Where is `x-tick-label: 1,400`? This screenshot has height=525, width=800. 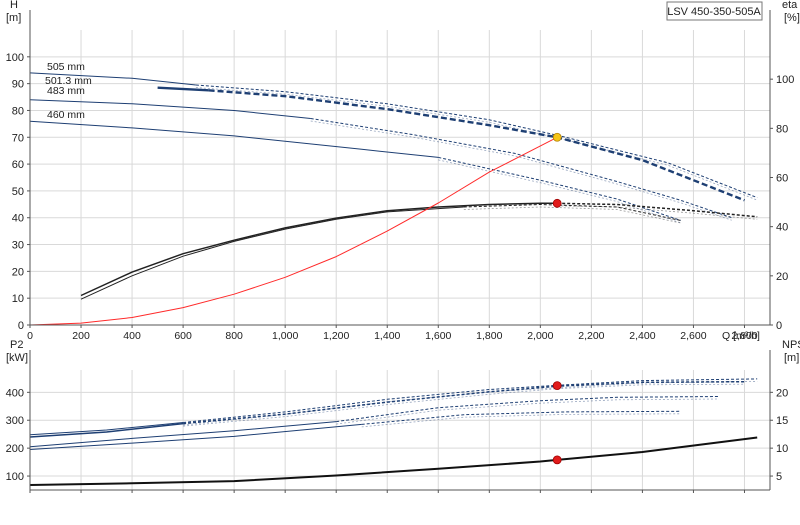 x-tick-label: 1,400 is located at coordinates (387, 336).